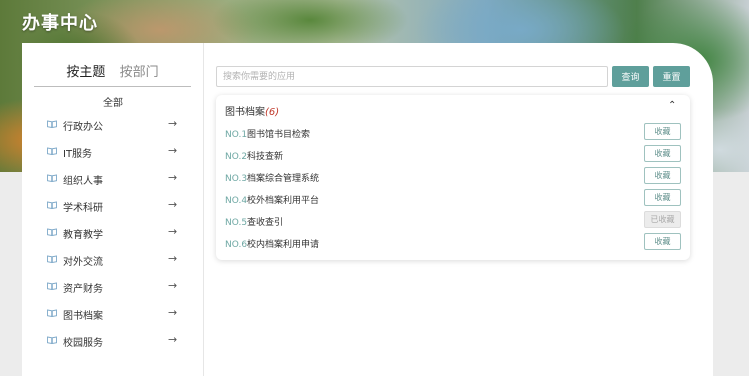  I want to click on sidebar-item-library: 图书档案 →, so click(113, 313).